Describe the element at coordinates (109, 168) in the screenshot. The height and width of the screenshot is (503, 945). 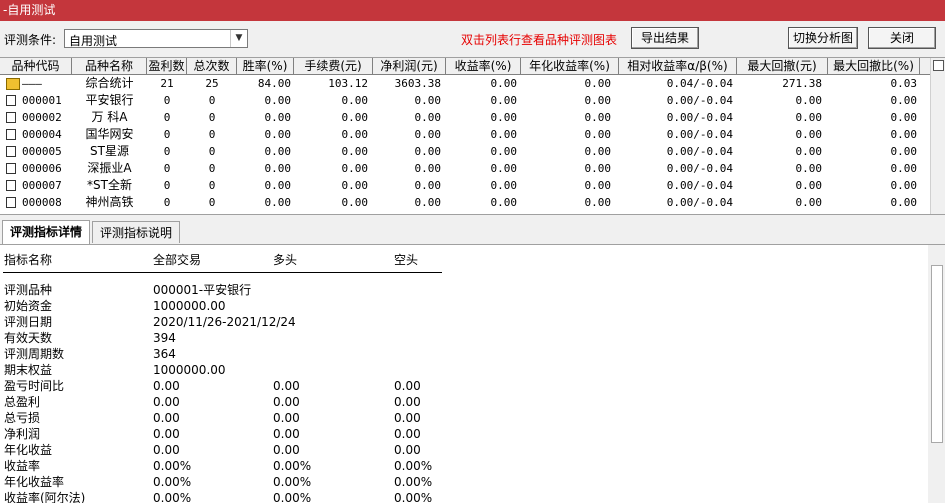
I see `cell-name: 深振业A` at that location.